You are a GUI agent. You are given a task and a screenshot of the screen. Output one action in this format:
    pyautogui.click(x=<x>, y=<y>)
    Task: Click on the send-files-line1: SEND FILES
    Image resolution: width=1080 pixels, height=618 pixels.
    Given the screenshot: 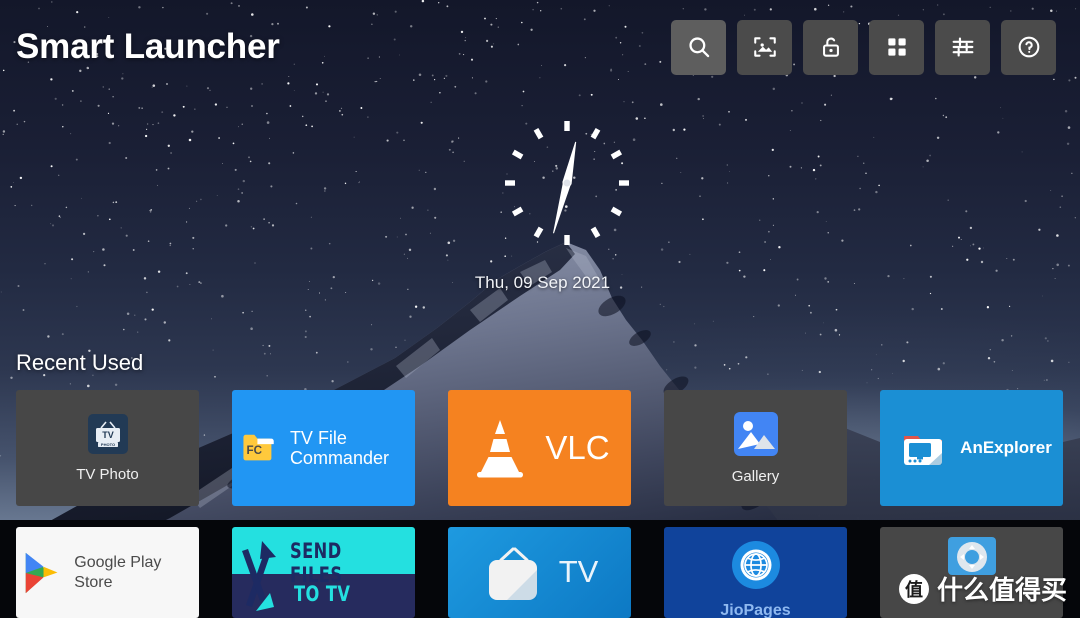 What is the action you would take?
    pyautogui.click(x=316, y=563)
    